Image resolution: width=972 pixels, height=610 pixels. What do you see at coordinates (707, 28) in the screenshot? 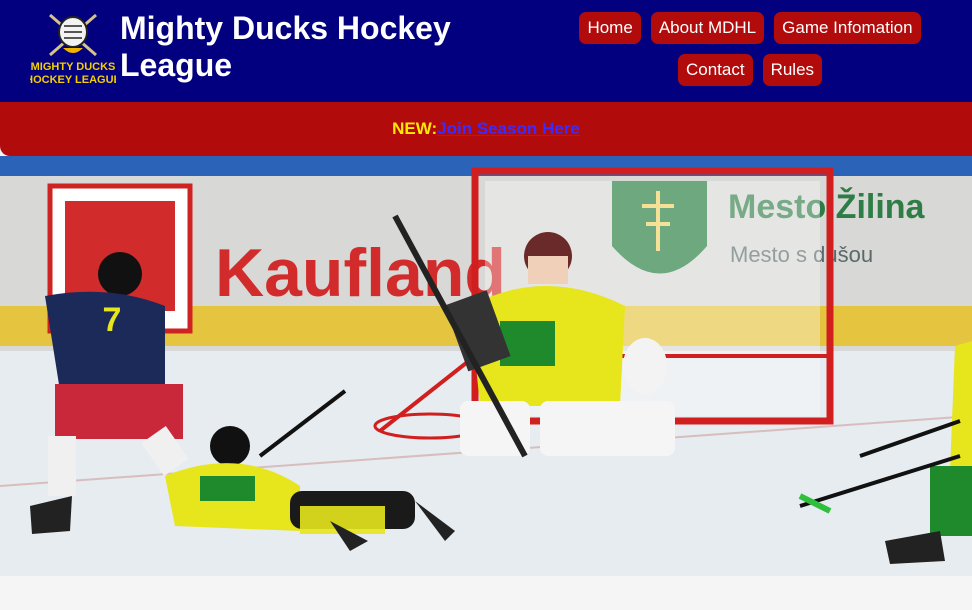
I see `nav-about-button: About MDHL` at bounding box center [707, 28].